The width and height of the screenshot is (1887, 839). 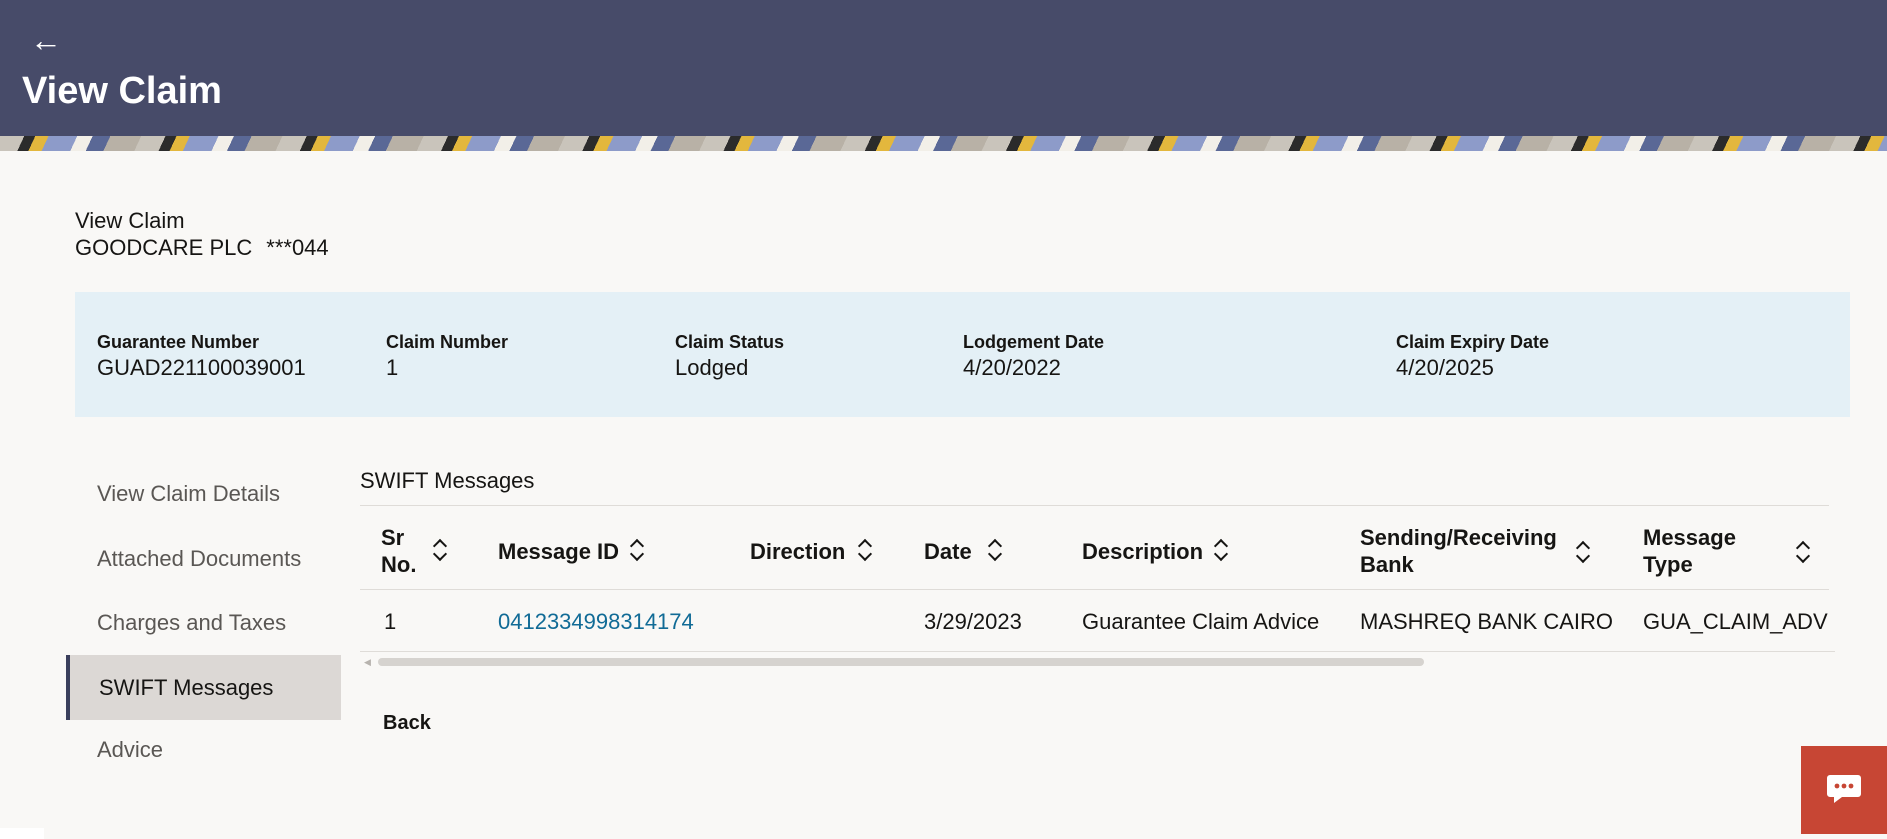 I want to click on nav-item-swift-messages: SWIFT Messages, so click(x=203, y=687).